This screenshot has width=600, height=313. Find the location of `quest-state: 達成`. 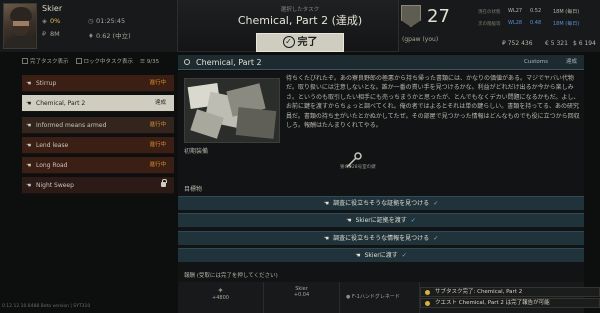

quest-state: 達成 is located at coordinates (572, 62).